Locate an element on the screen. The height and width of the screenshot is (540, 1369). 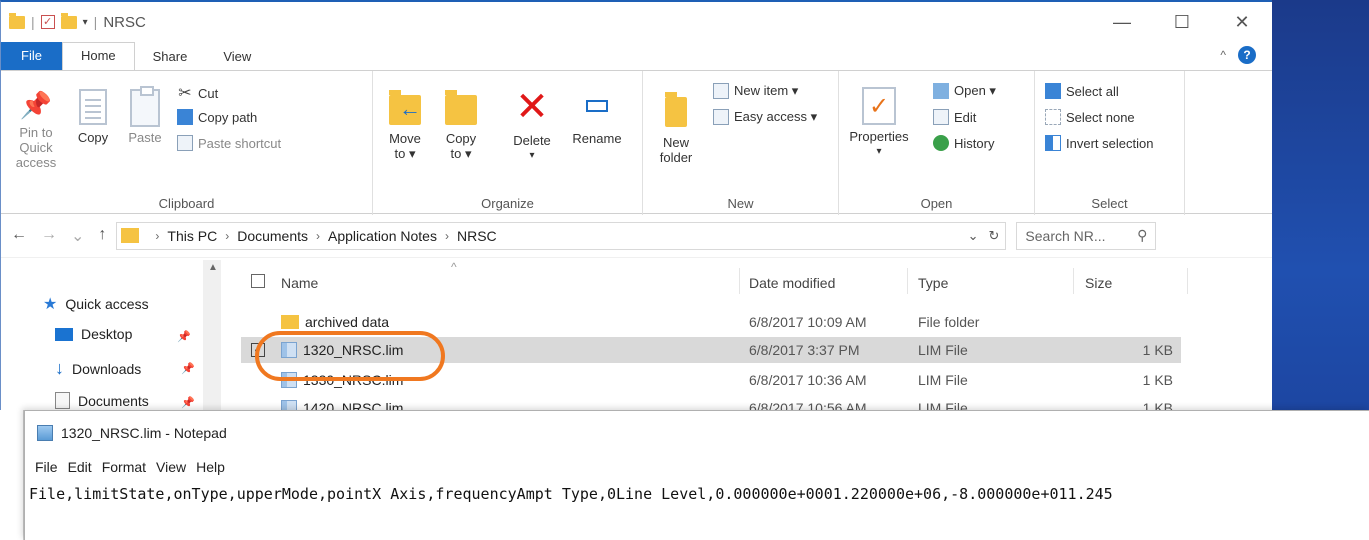
chevron-up-icon: ^ is located at coordinates (1223, 55).